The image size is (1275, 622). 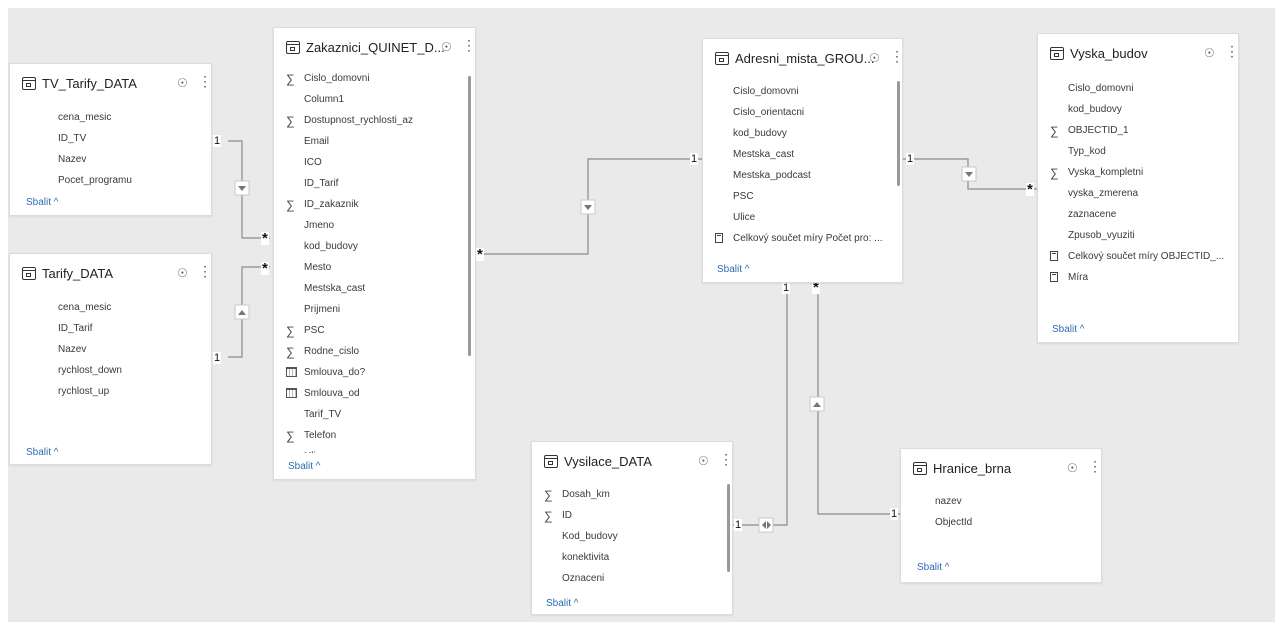 I want to click on field-label: Smlouva_od, so click(x=332, y=393).